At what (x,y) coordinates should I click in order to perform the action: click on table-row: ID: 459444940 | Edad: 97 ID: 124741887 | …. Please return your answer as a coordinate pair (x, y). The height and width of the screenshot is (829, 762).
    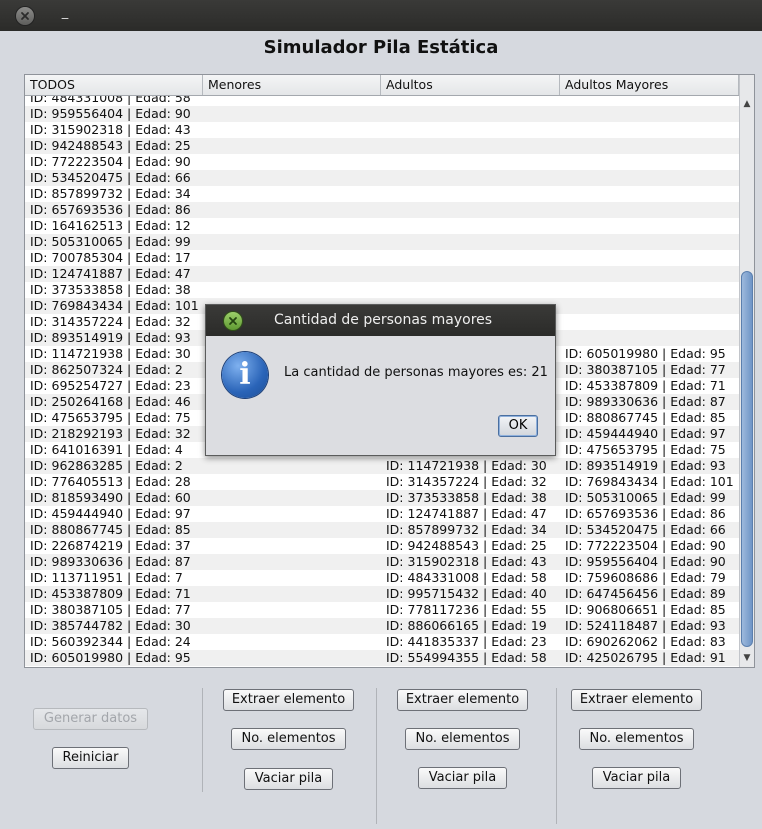
    Looking at the image, I should click on (382, 514).